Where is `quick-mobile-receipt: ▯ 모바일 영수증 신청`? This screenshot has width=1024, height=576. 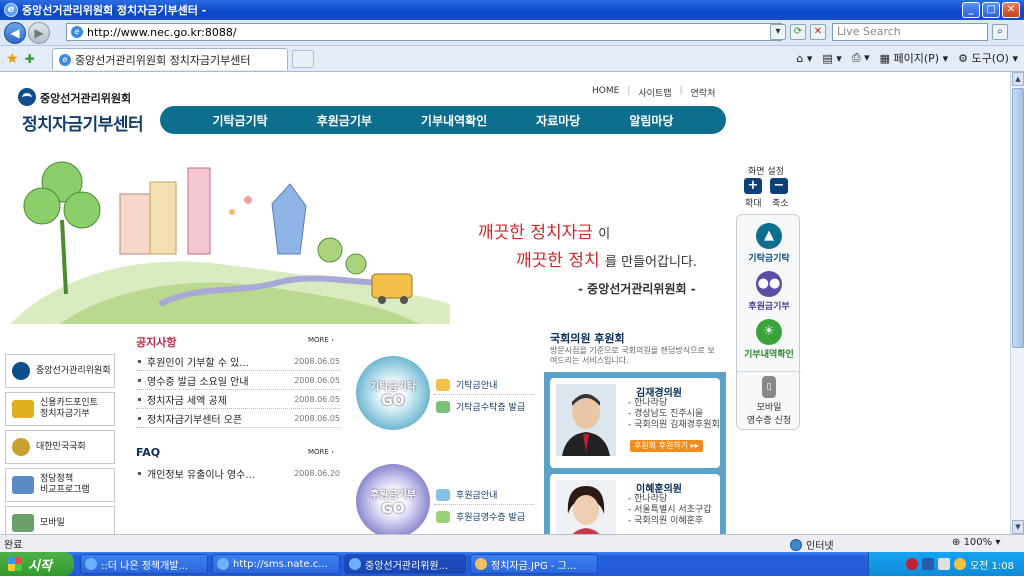 quick-mobile-receipt: ▯ 모바일 영수증 신청 is located at coordinates (769, 398).